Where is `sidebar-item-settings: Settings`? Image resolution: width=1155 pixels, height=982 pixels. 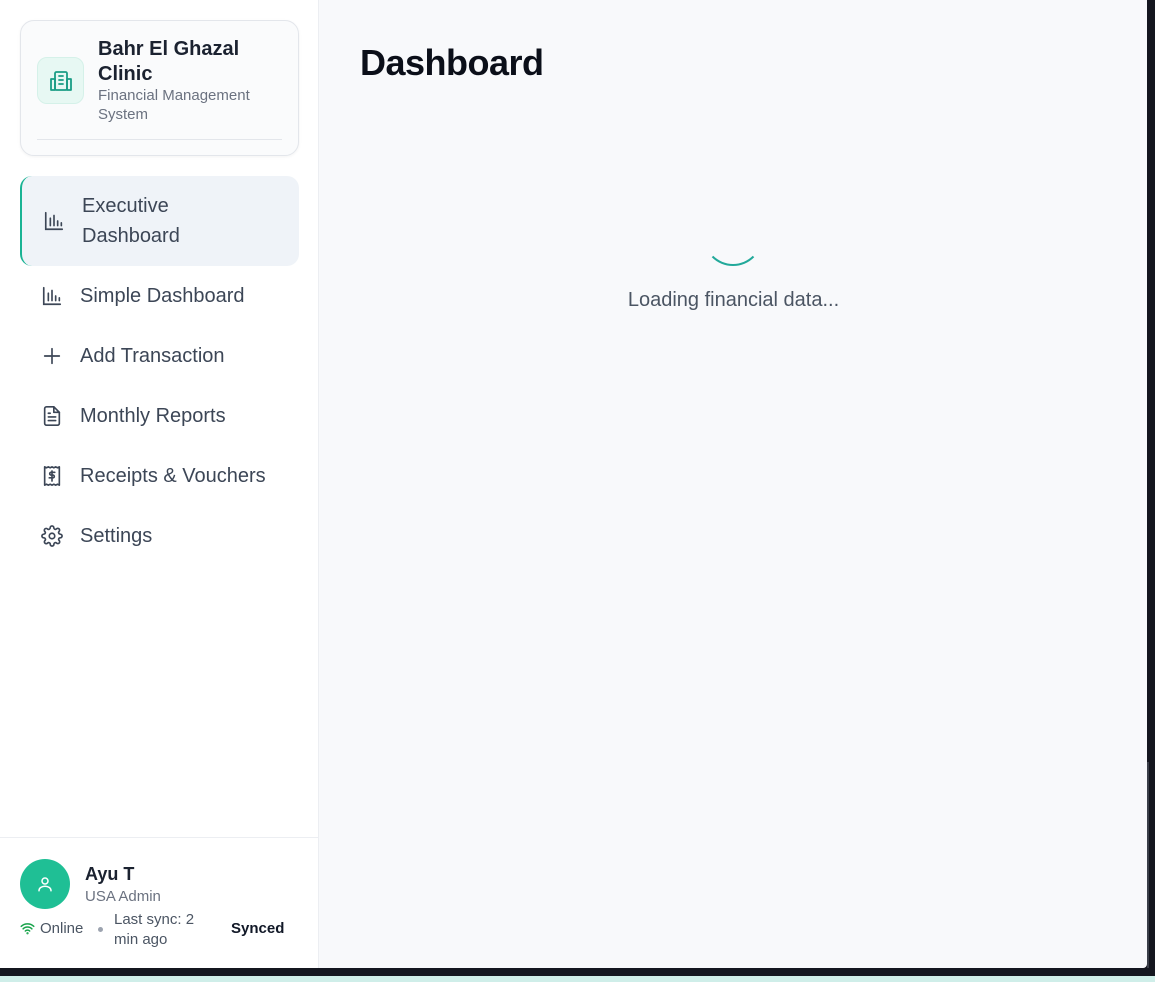 sidebar-item-settings: Settings is located at coordinates (159, 536).